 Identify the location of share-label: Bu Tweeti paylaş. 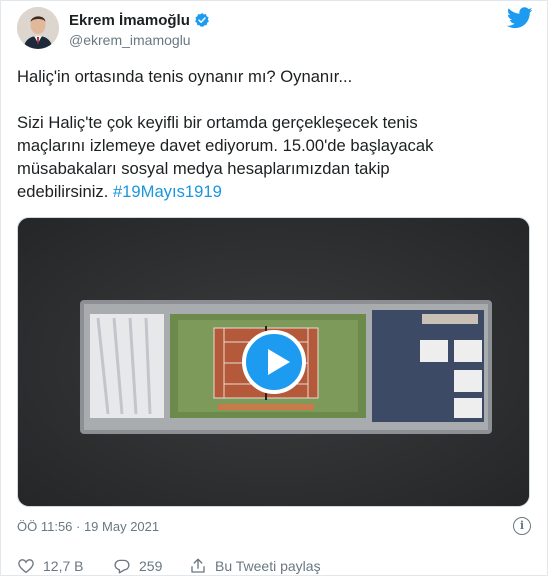
(268, 566).